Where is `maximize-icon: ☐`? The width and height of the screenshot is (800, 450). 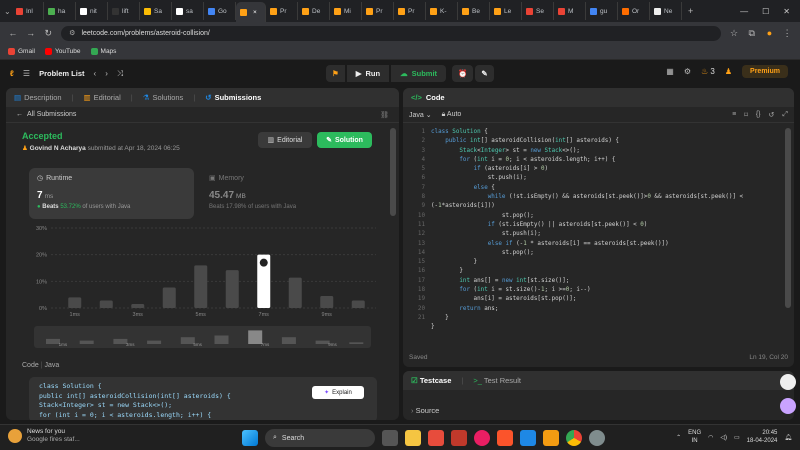
maximize-icon: ☐ is located at coordinates (765, 11).